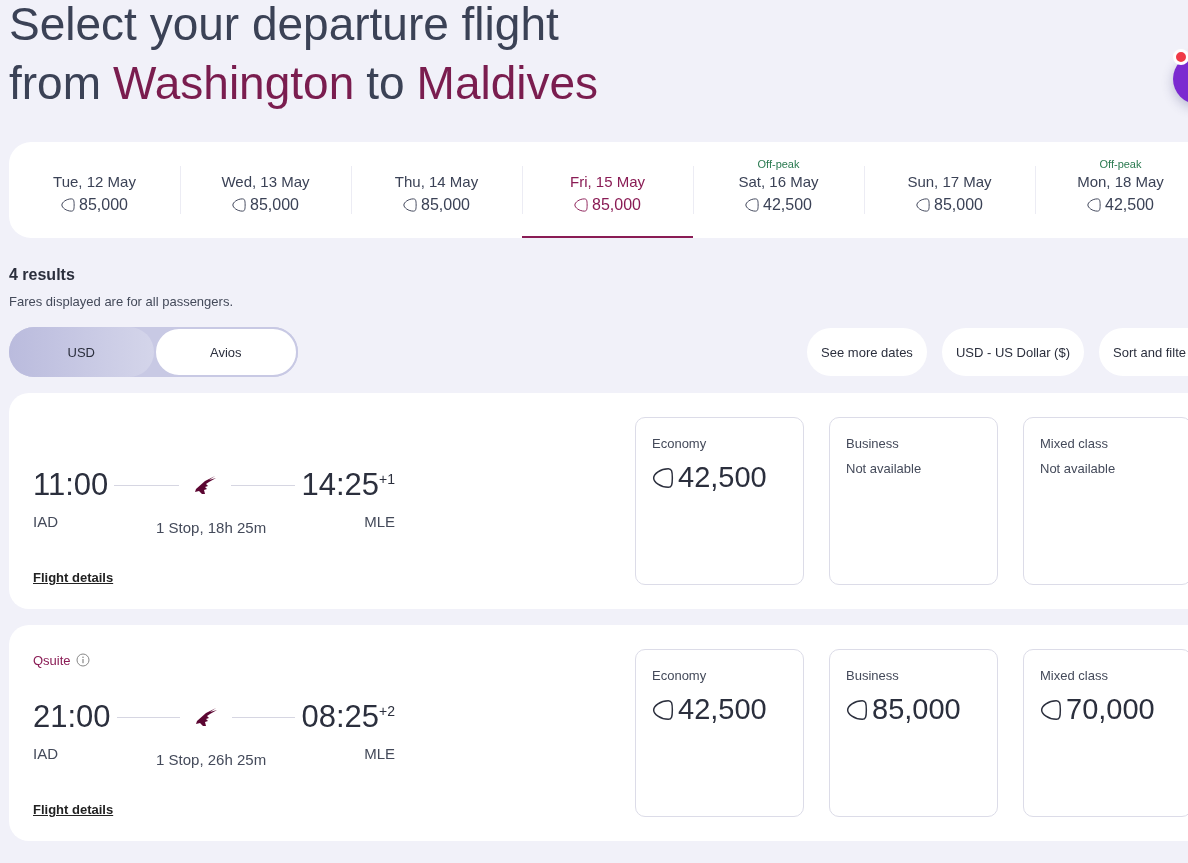 The width and height of the screenshot is (1188, 863). I want to click on departure-time: 21:00, so click(72, 717).